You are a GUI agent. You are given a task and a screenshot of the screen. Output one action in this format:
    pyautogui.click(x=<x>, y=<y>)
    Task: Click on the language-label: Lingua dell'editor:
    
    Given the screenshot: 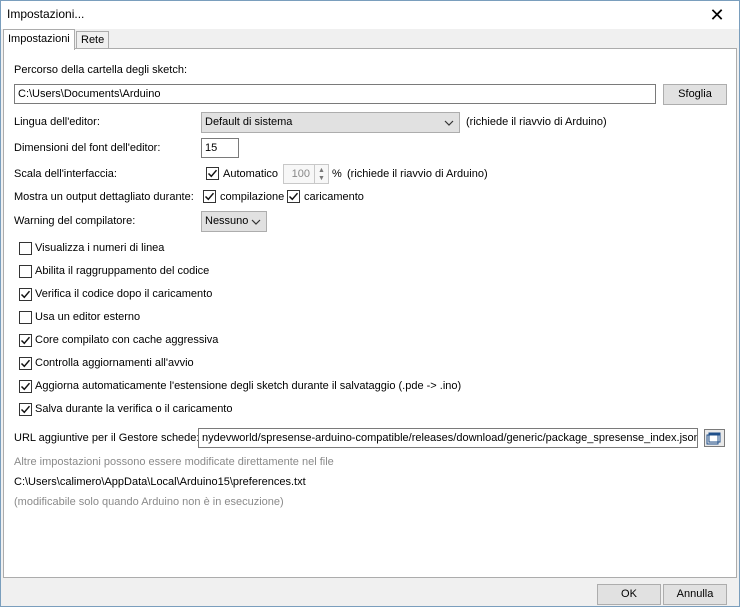 What is the action you would take?
    pyautogui.click(x=57, y=122)
    